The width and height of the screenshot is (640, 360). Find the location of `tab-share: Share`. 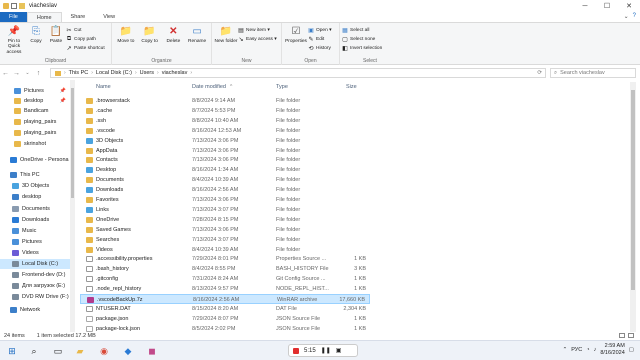

tab-share: Share is located at coordinates (78, 17).